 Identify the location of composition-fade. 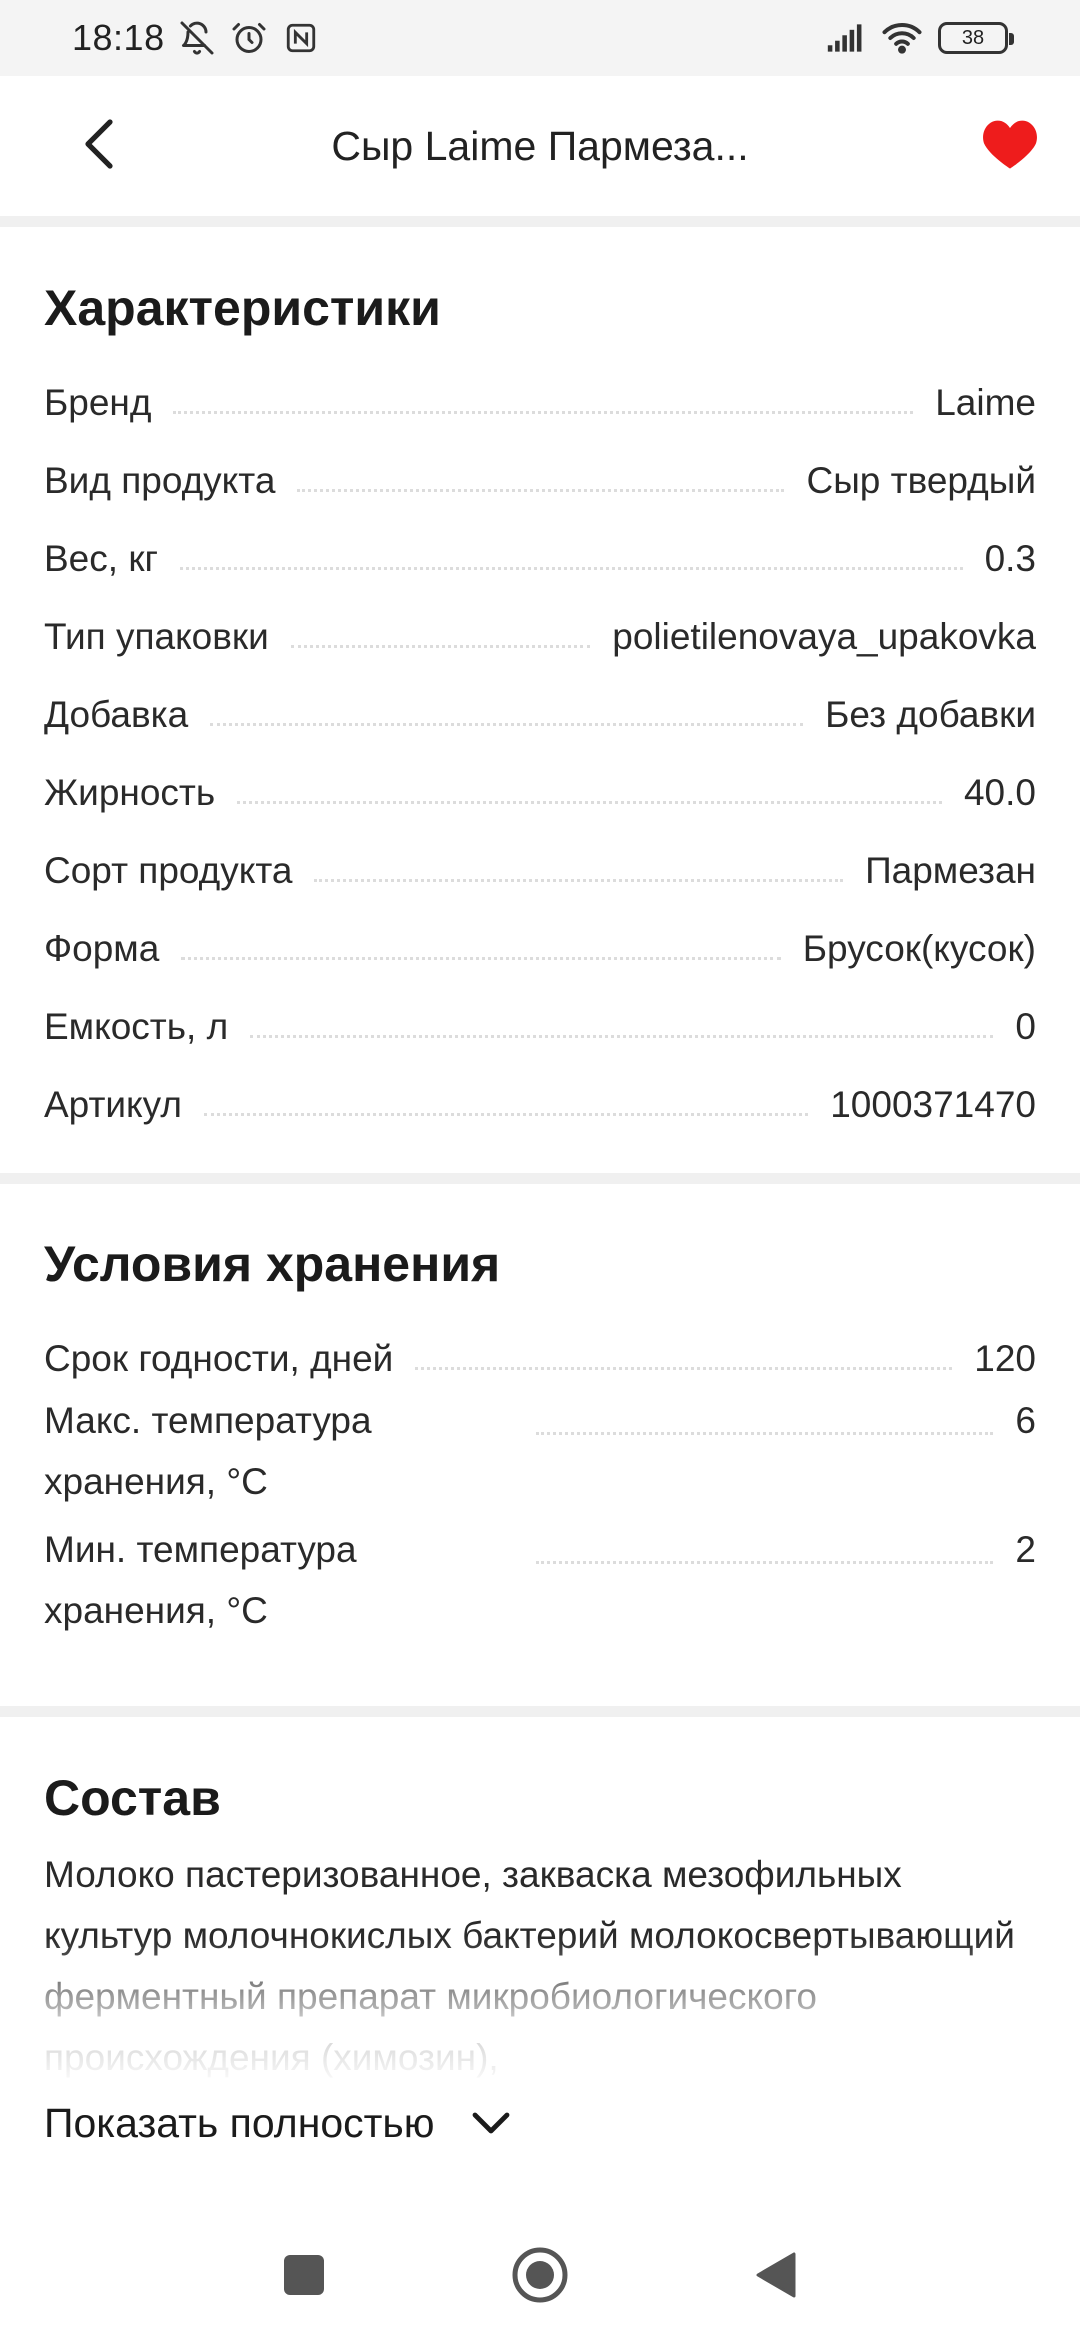
(540, 2013).